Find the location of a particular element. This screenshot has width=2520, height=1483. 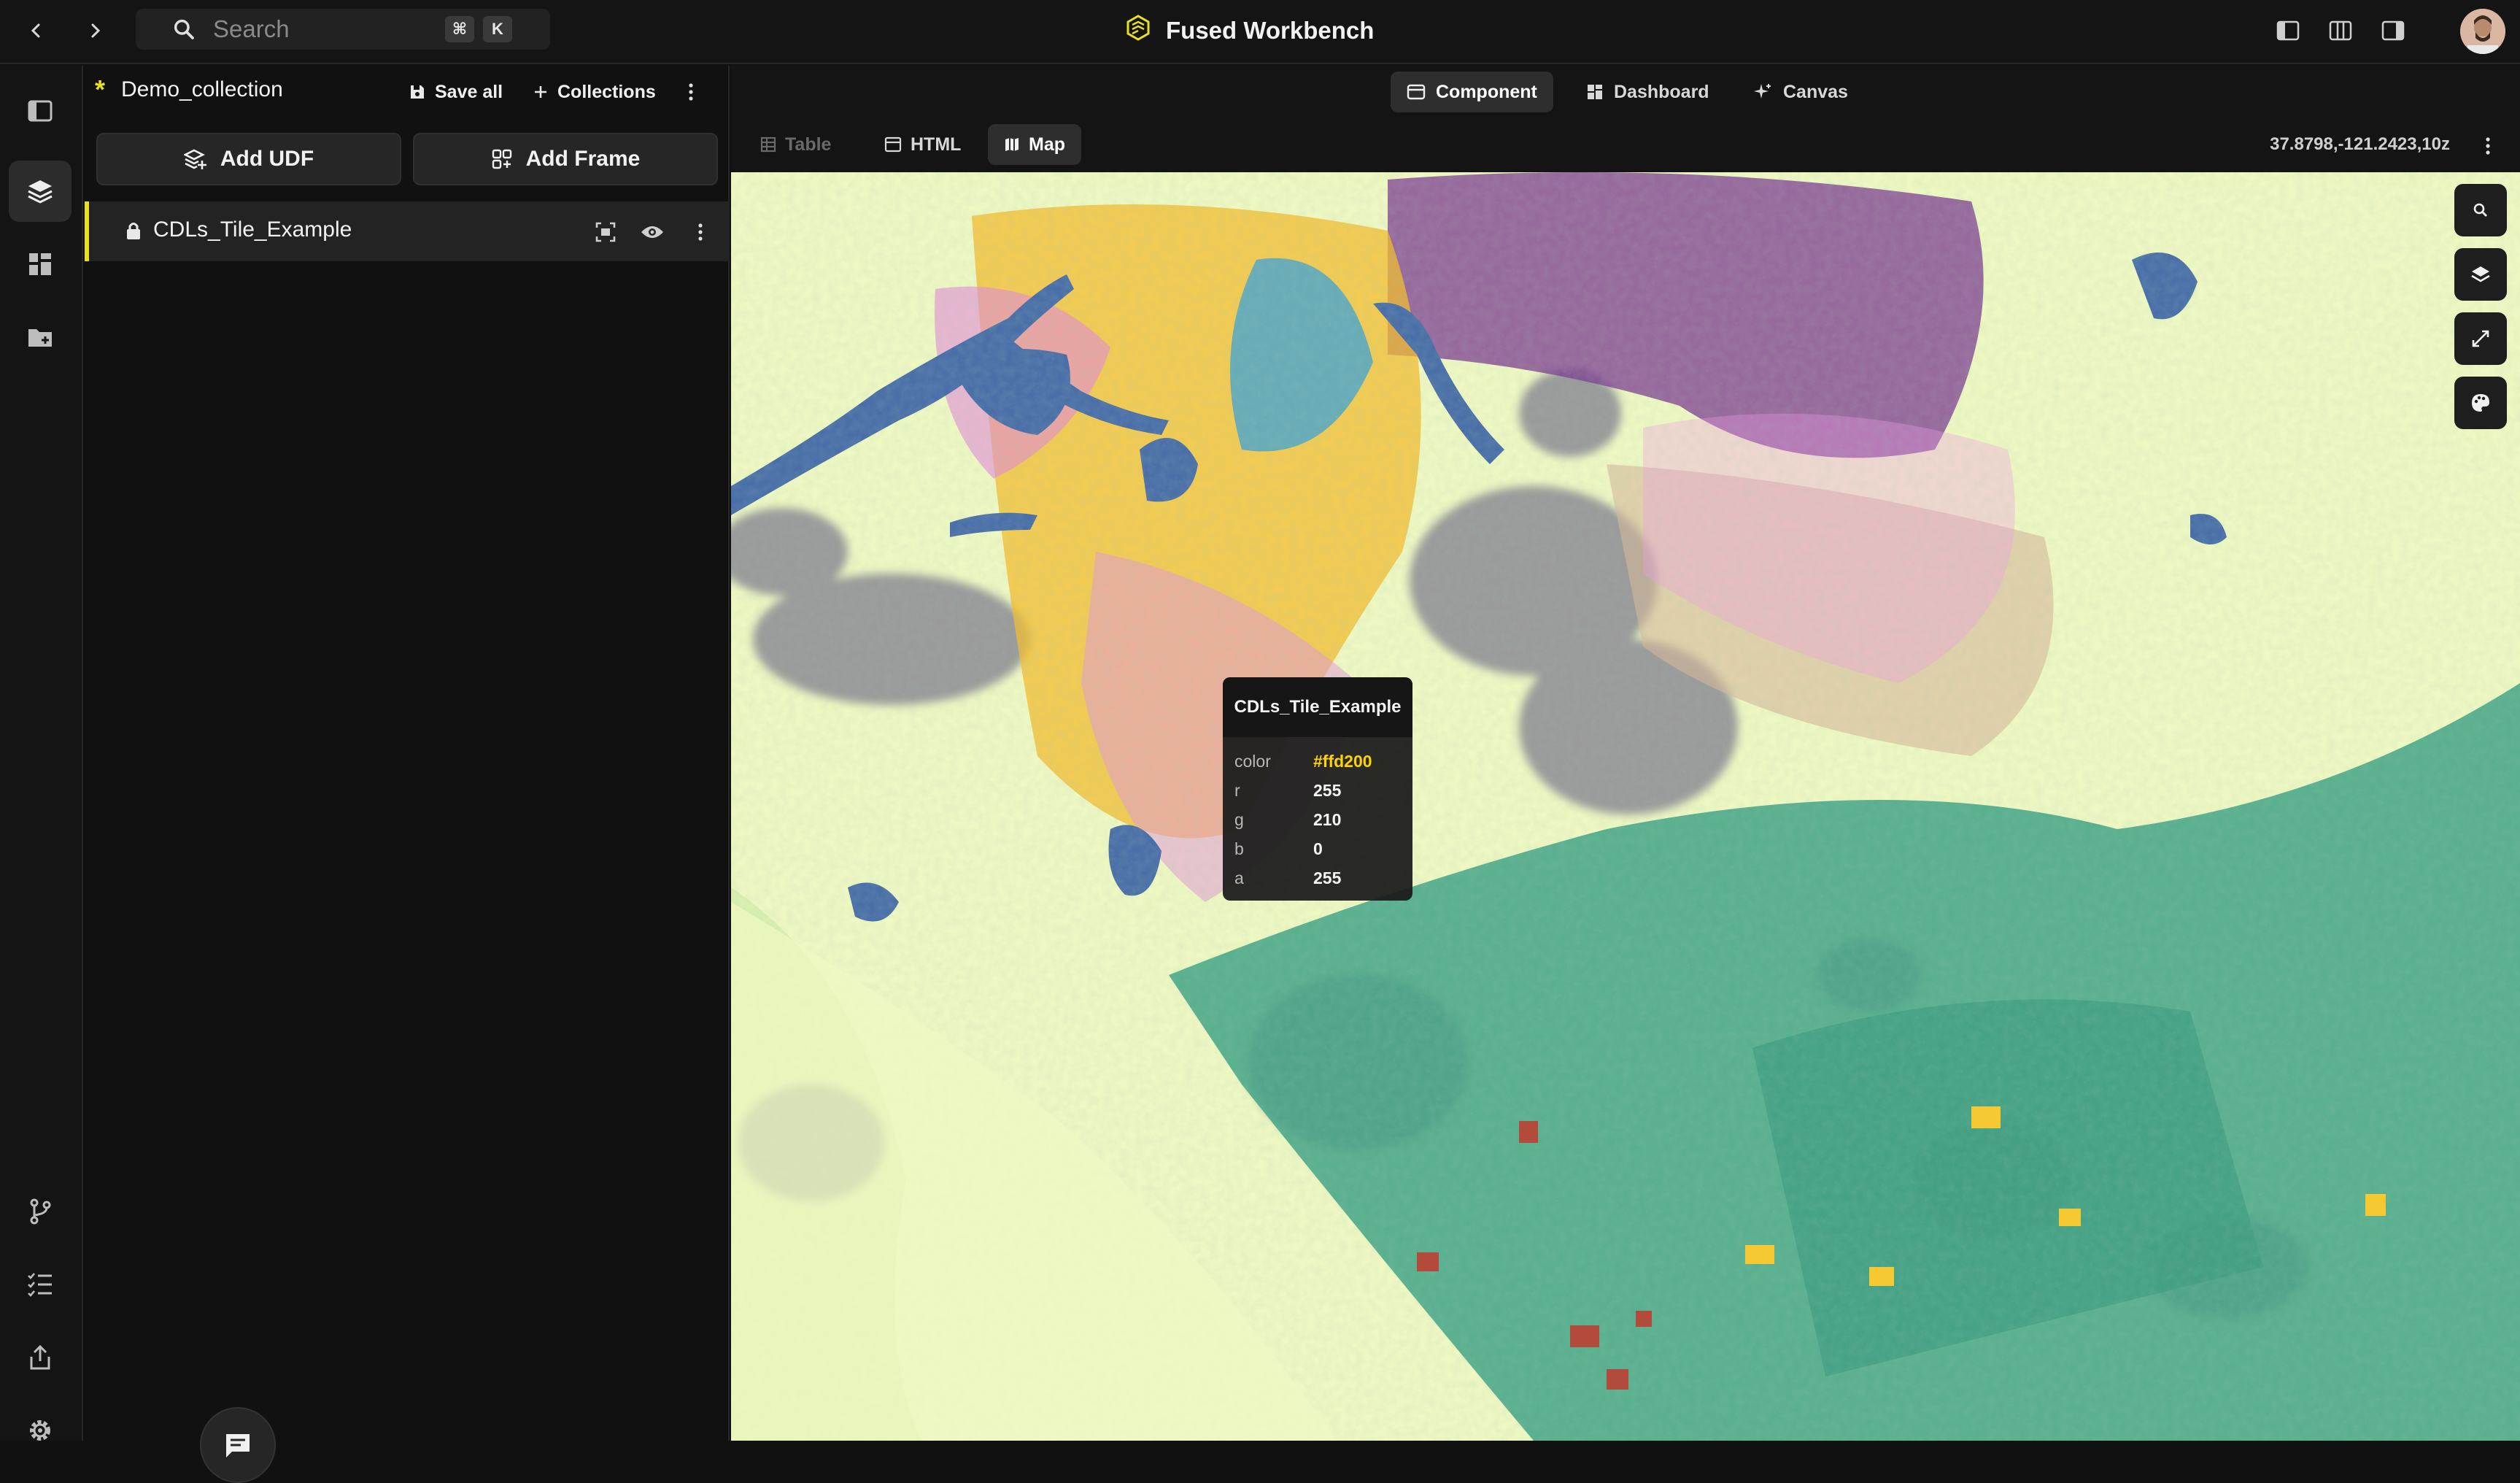

top-bar: Search ⌘ K Fused Workbench is located at coordinates (1260, 32).